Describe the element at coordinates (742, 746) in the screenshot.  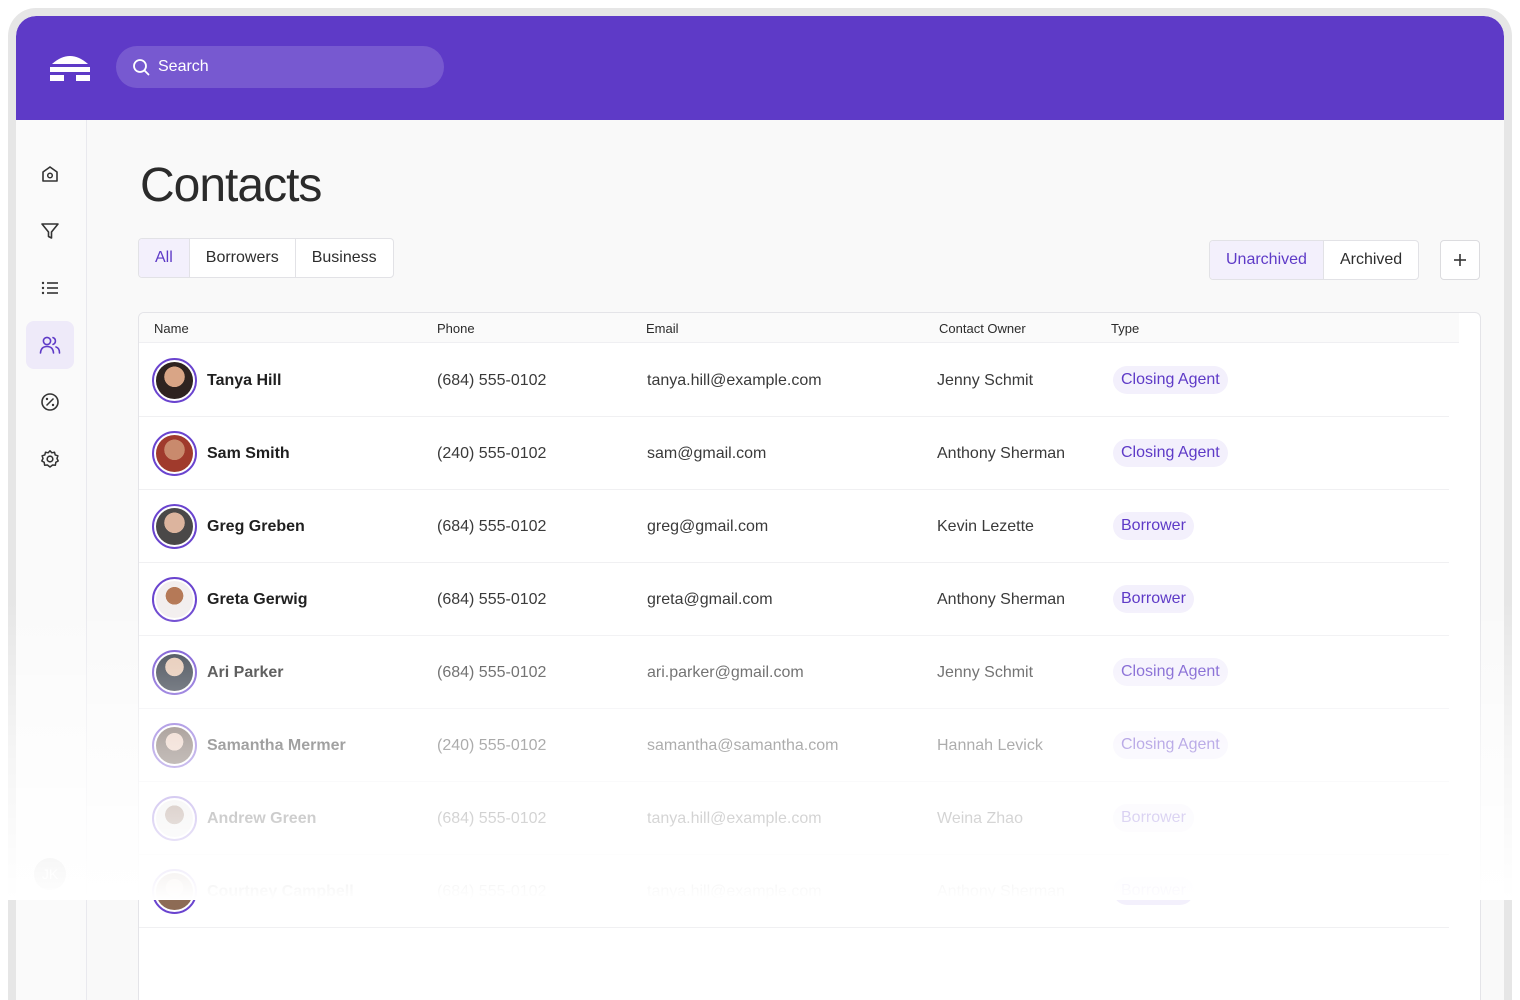
I see `contact-email: samantha@samantha.com` at that location.